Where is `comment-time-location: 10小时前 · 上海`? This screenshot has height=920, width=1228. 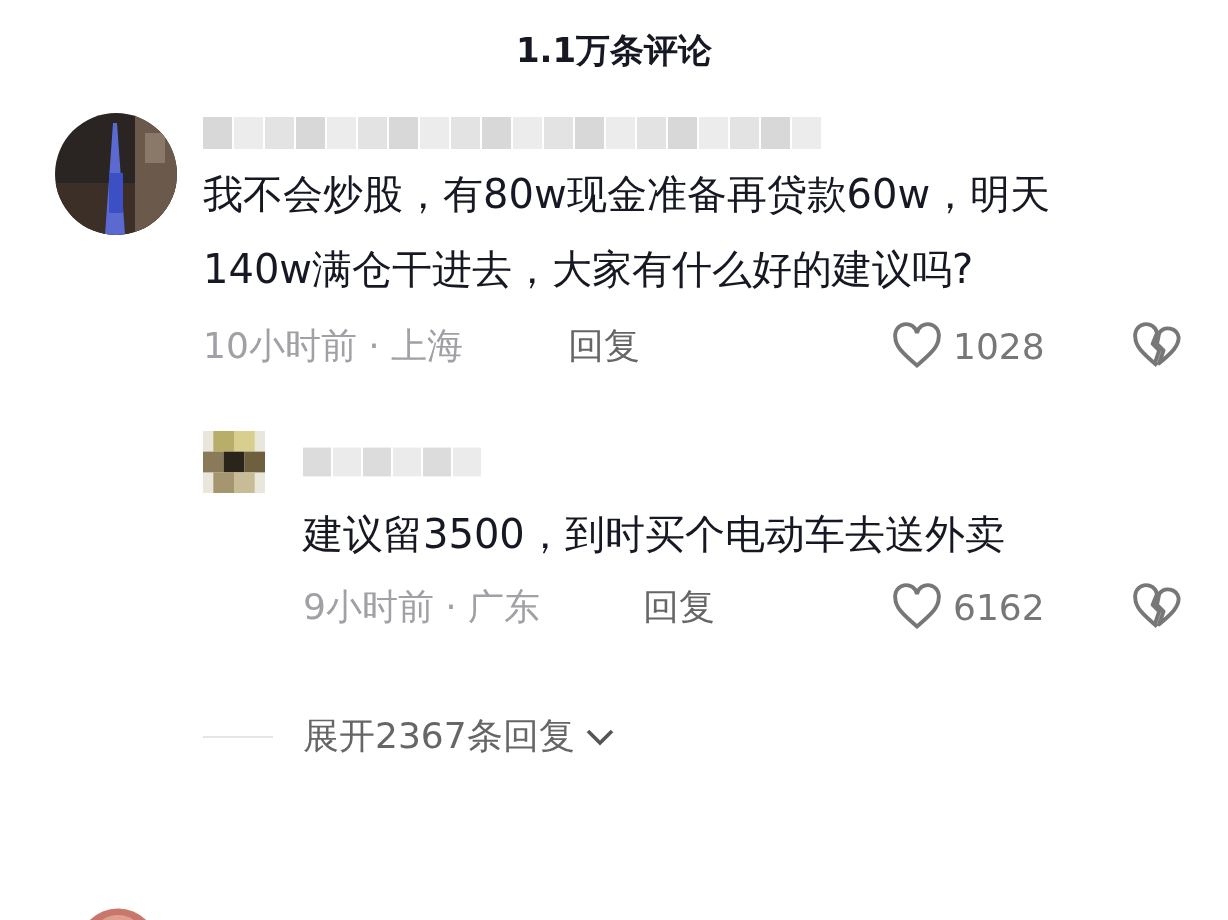 comment-time-location: 10小时前 · 上海 is located at coordinates (334, 345).